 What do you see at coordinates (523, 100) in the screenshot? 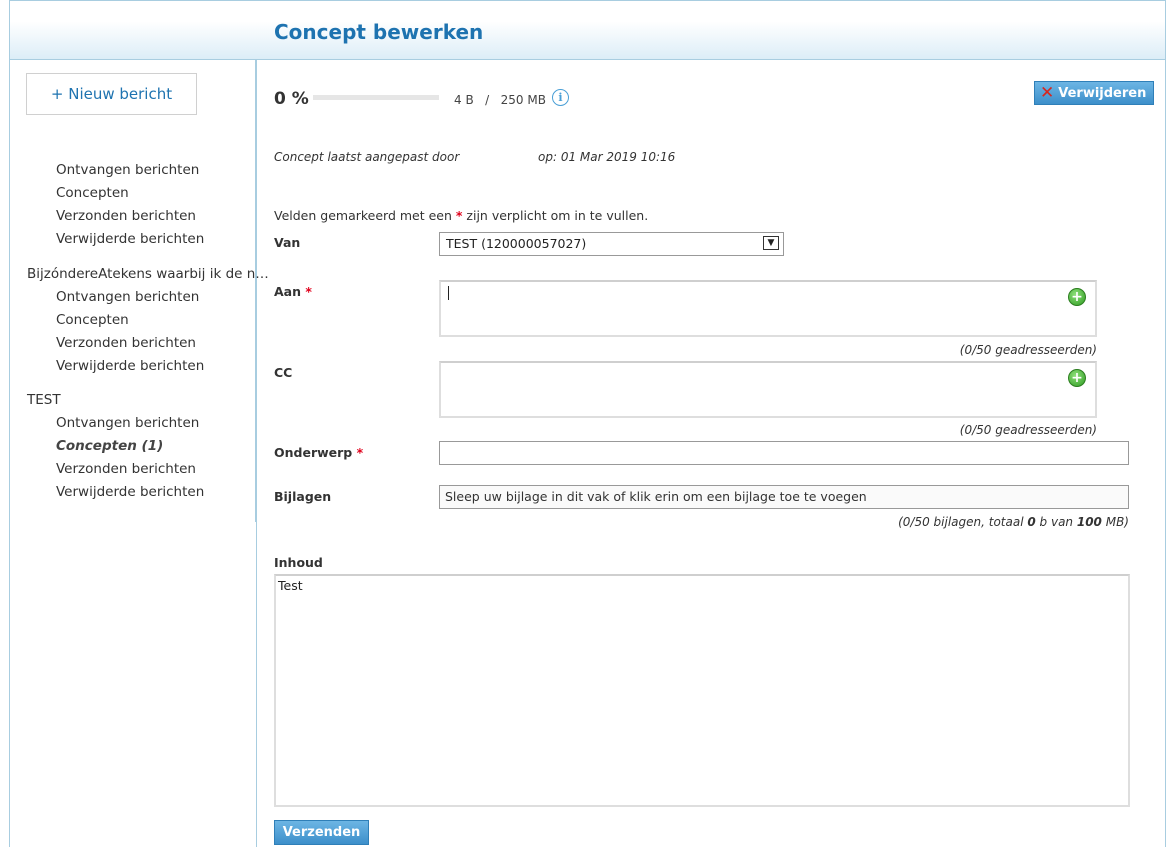
I see `storage-total: 250 MB` at bounding box center [523, 100].